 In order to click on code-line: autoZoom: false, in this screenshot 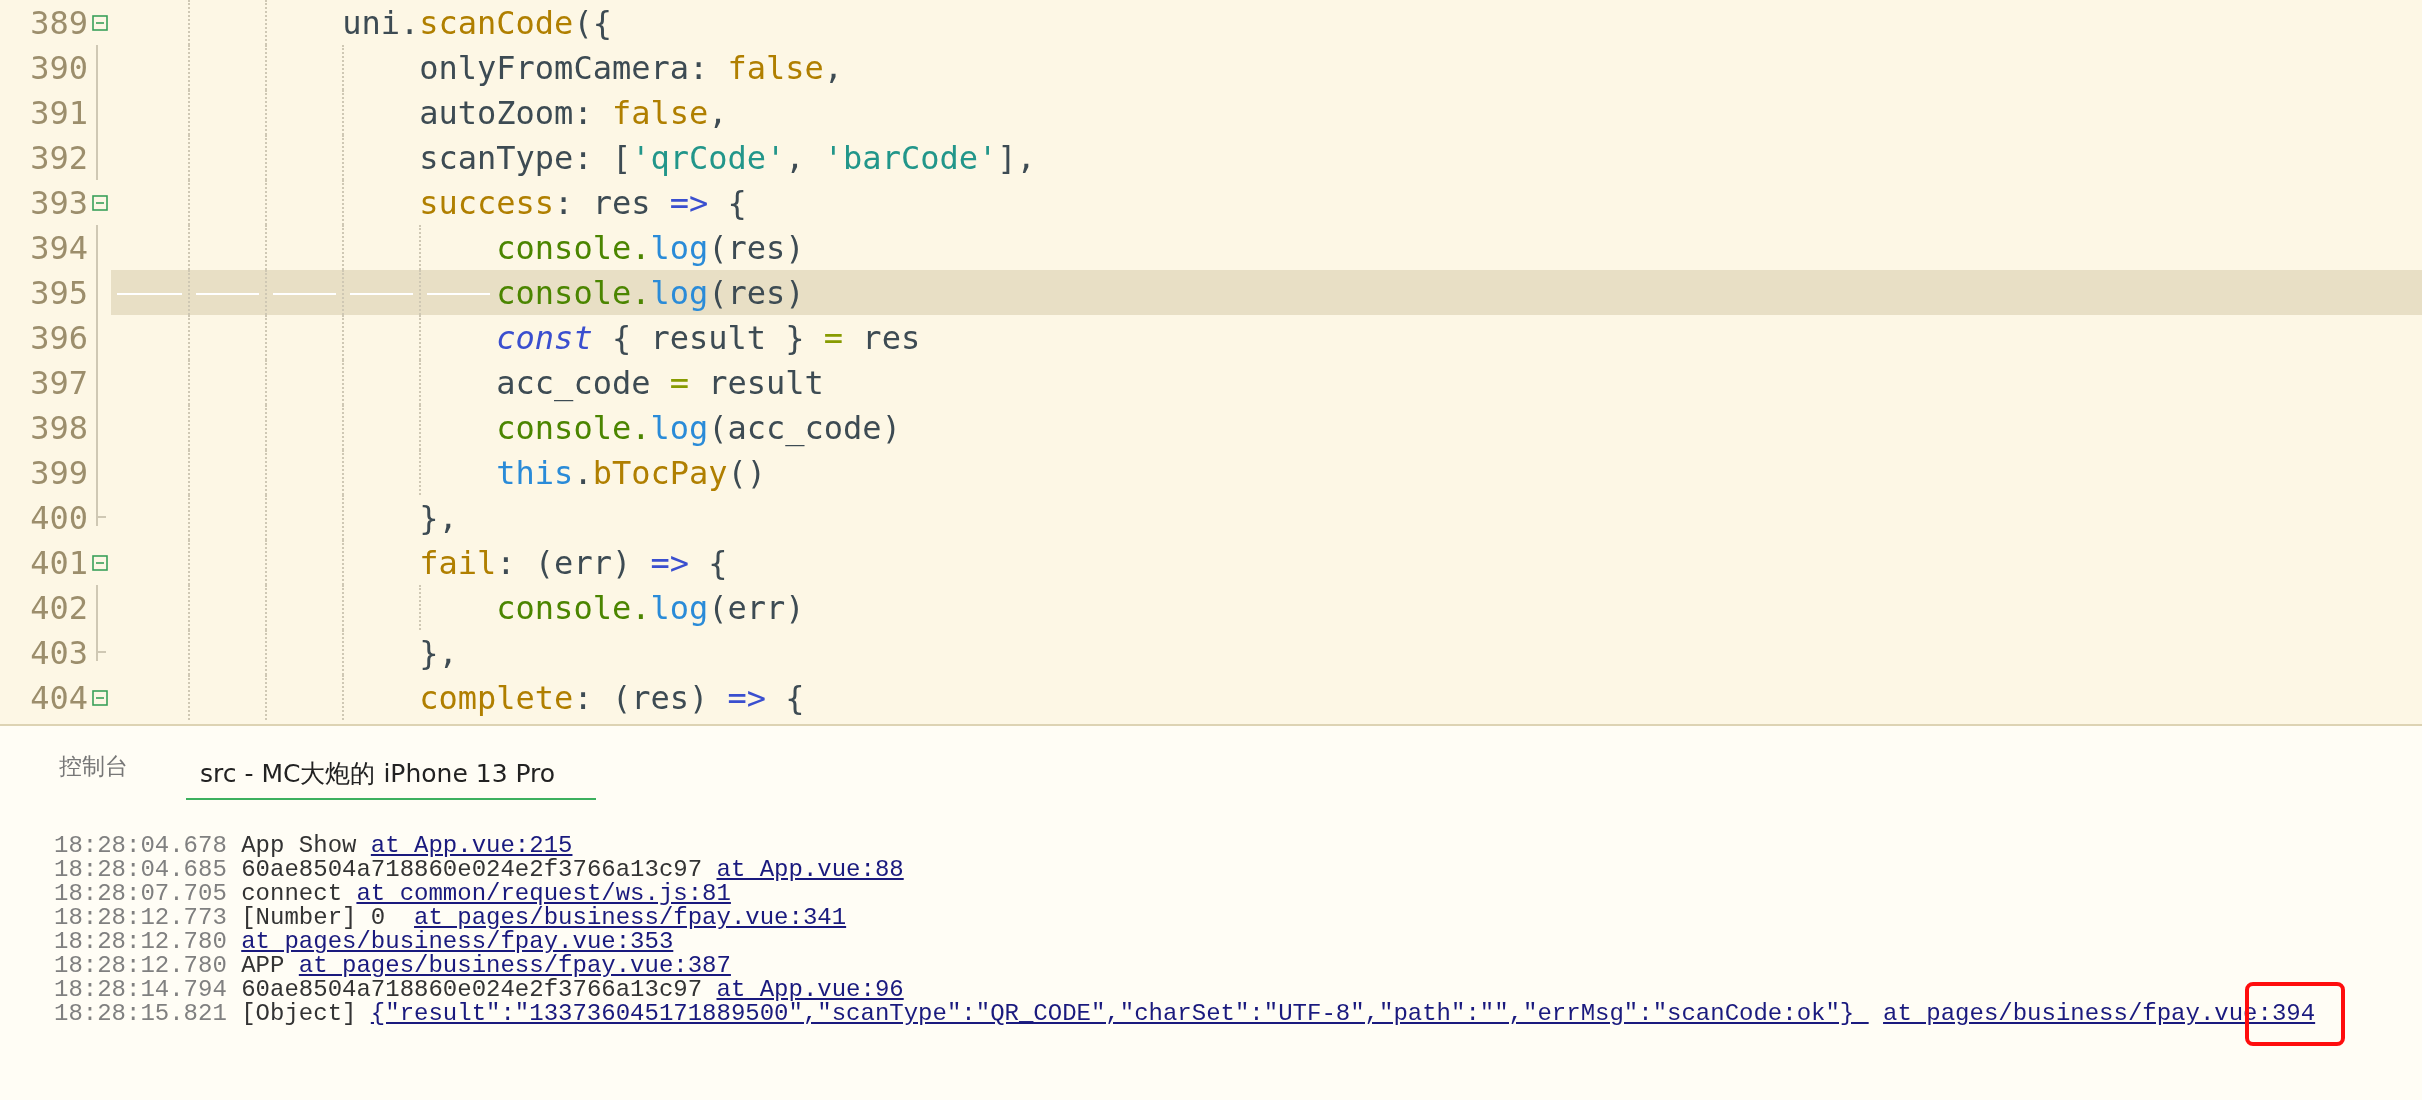, I will do `click(573, 112)`.